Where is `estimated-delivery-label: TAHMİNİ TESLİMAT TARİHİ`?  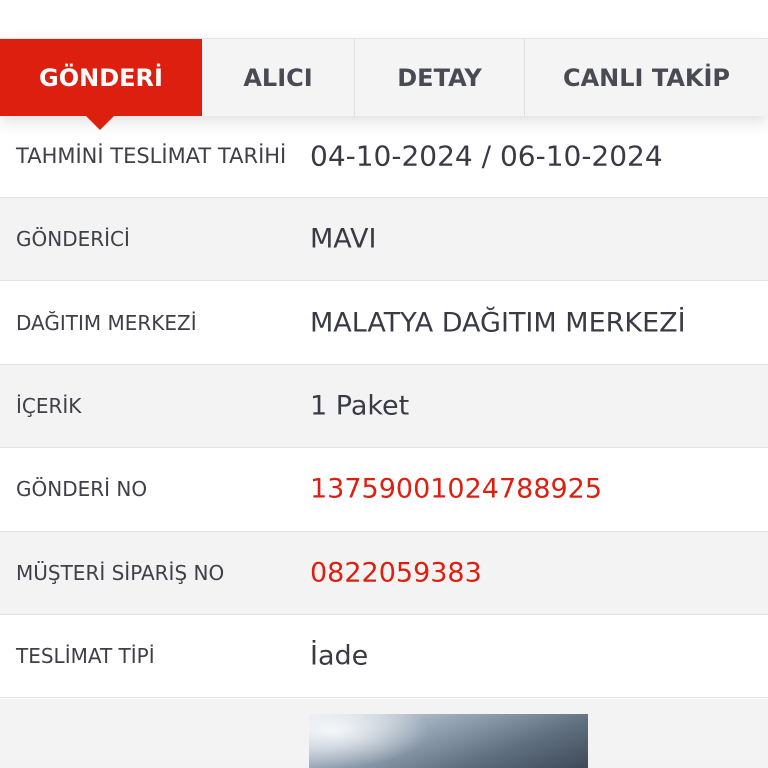
estimated-delivery-label: TAHMİNİ TESLİMAT TARİHİ is located at coordinates (151, 156).